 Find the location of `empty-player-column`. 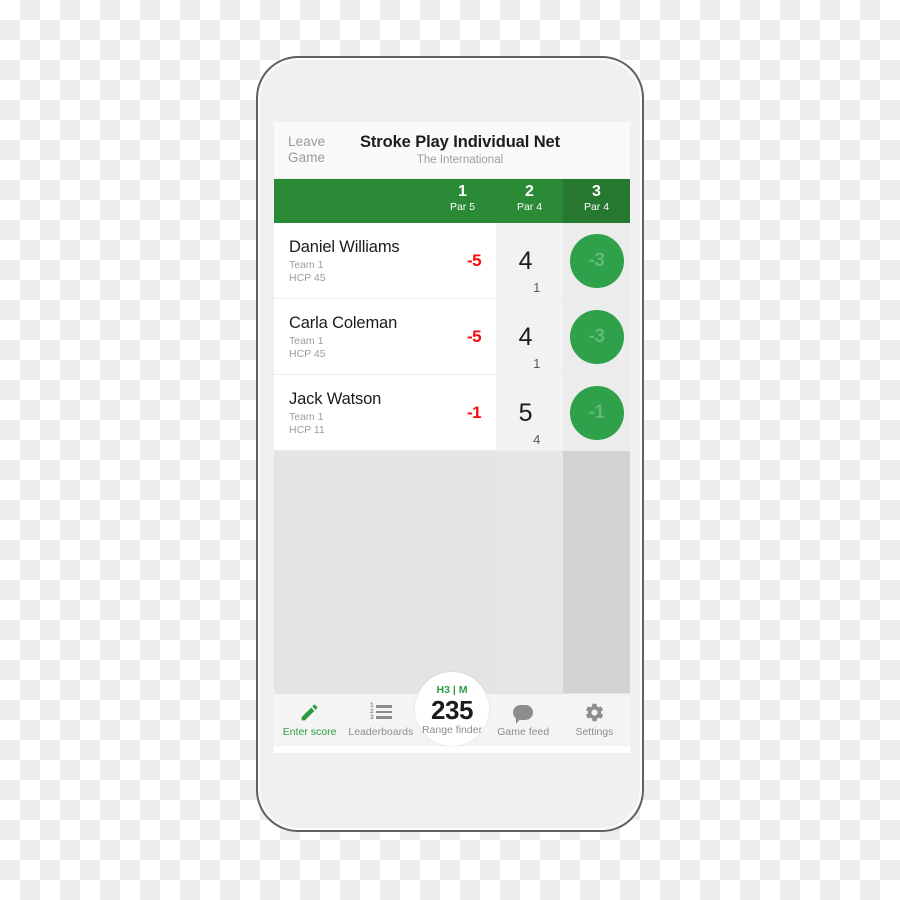

empty-player-column is located at coordinates (385, 572).